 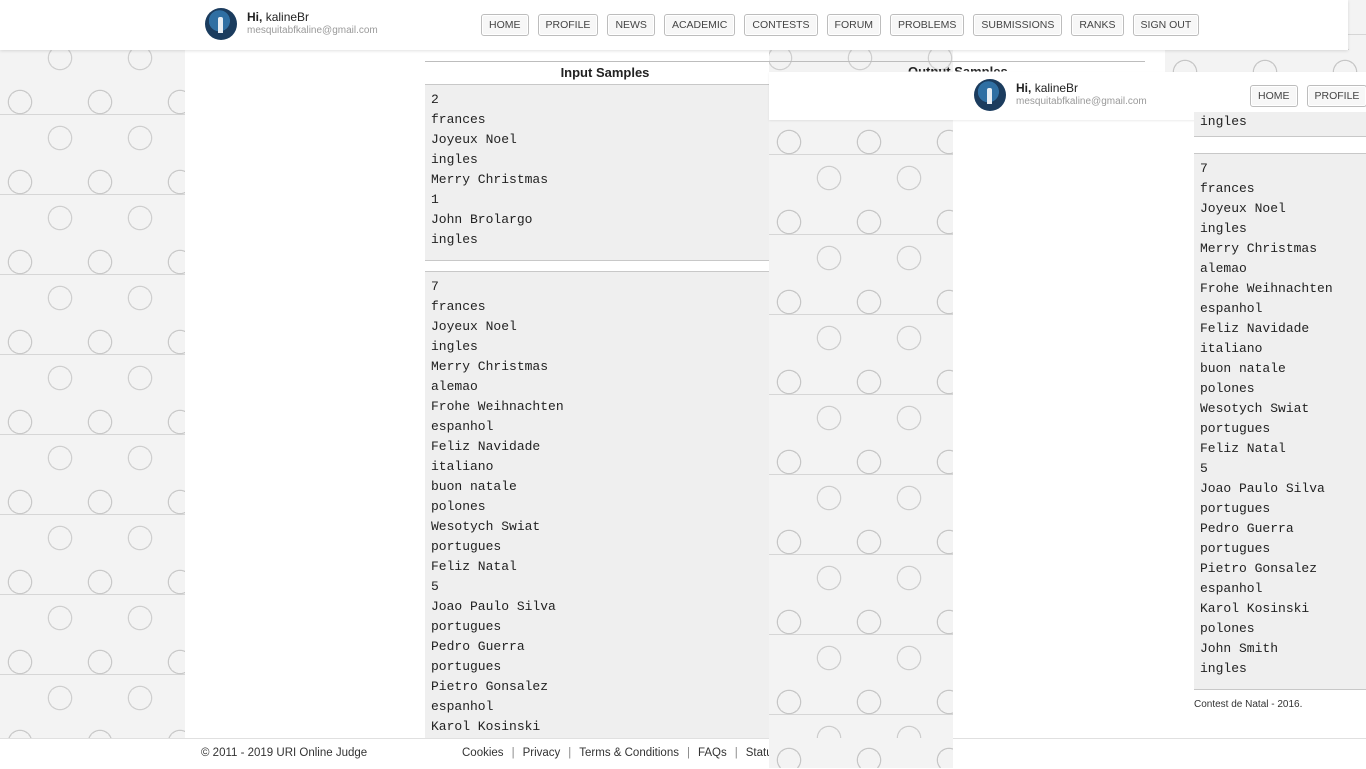 I want to click on overlay-user-email: mesquitabfkaline@gmail.com, so click(x=1081, y=102).